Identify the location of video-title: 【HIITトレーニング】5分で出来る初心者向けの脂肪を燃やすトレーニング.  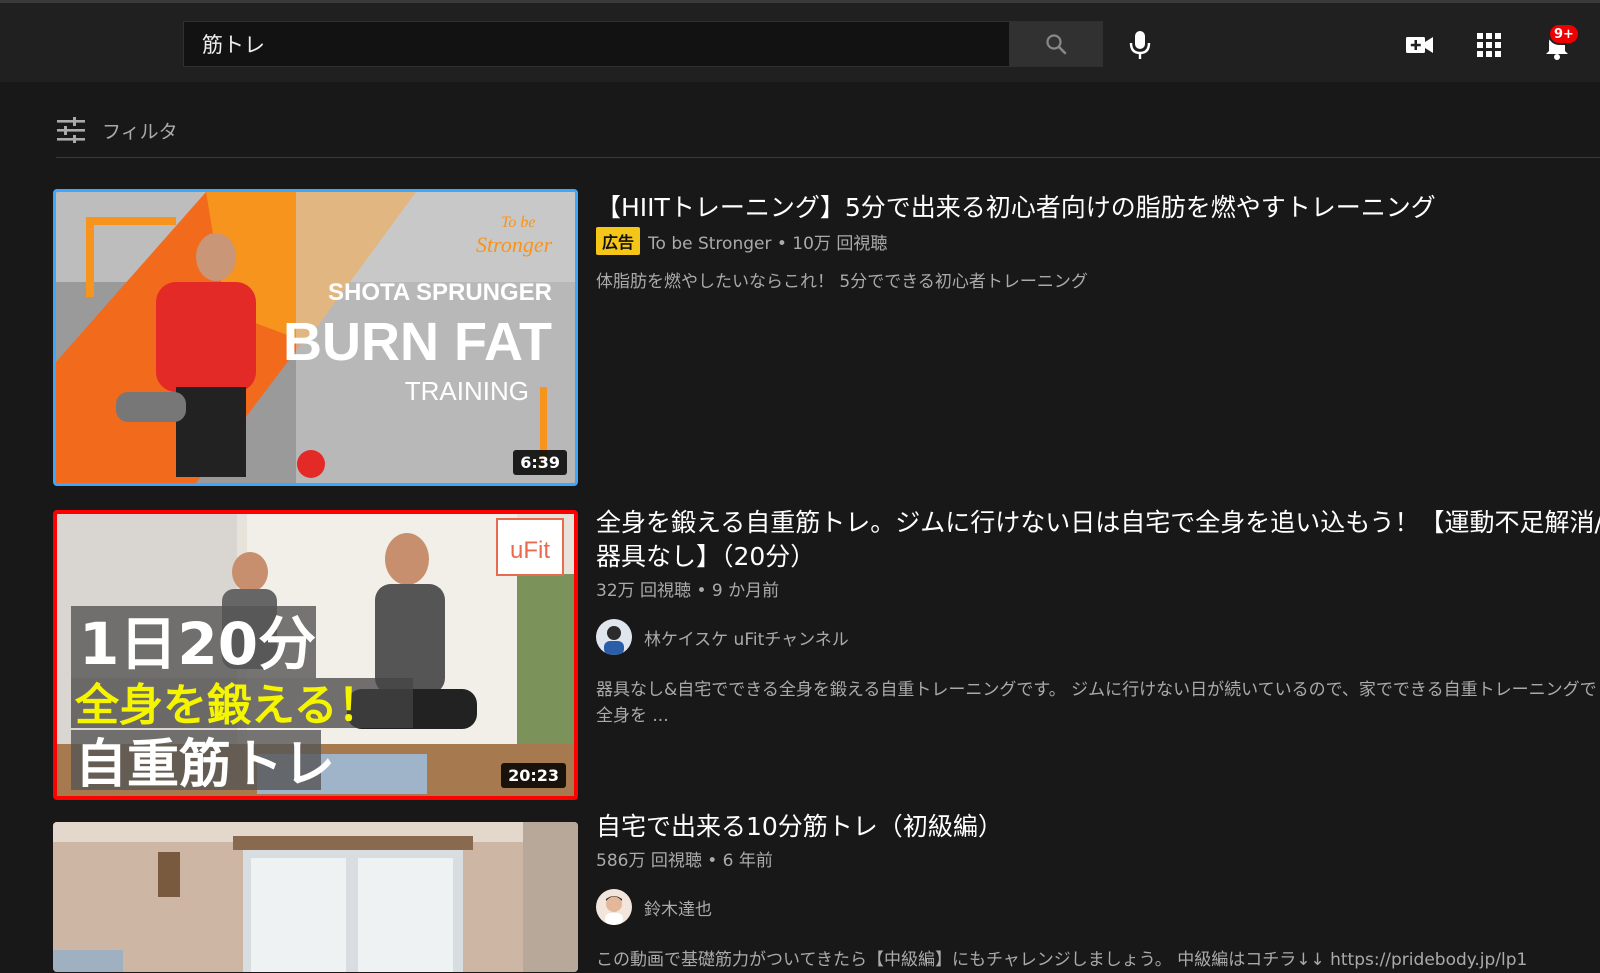
(1096, 208).